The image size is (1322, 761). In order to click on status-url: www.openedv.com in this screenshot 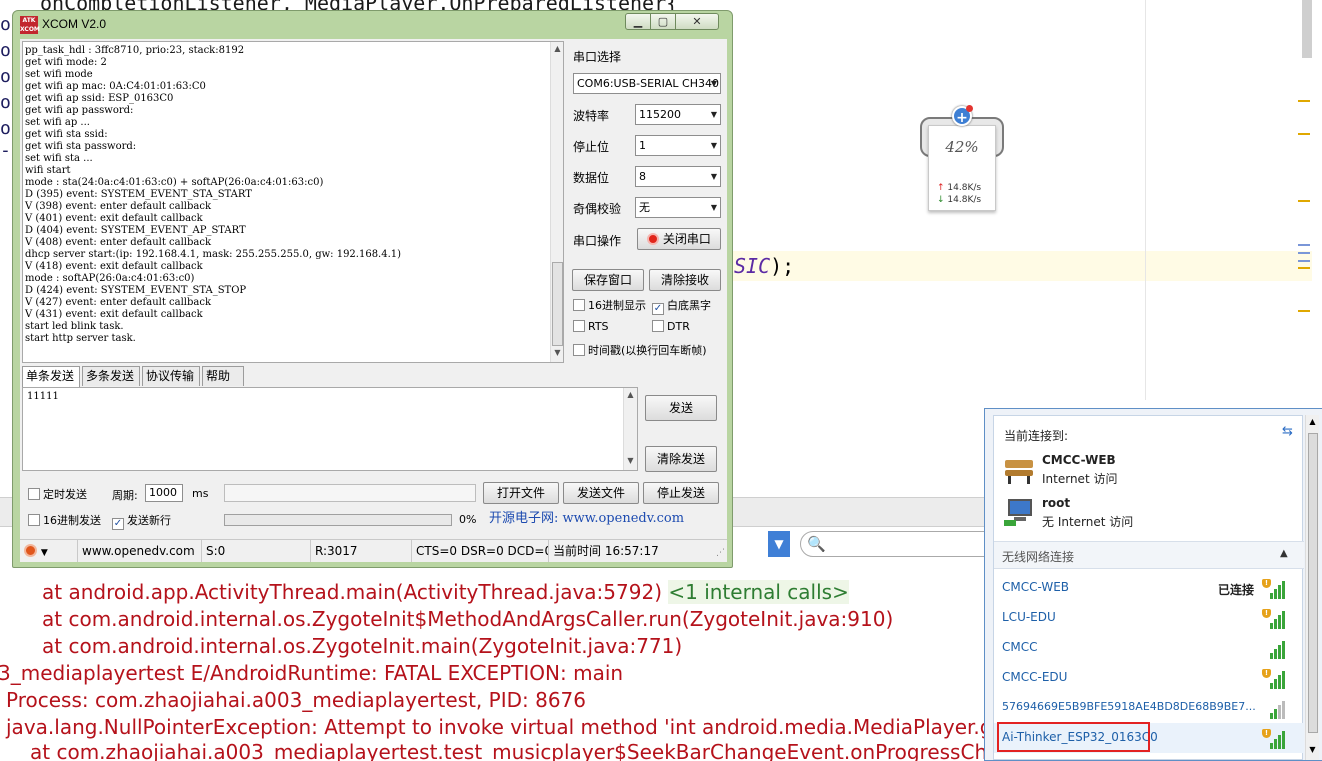, I will do `click(140, 551)`.